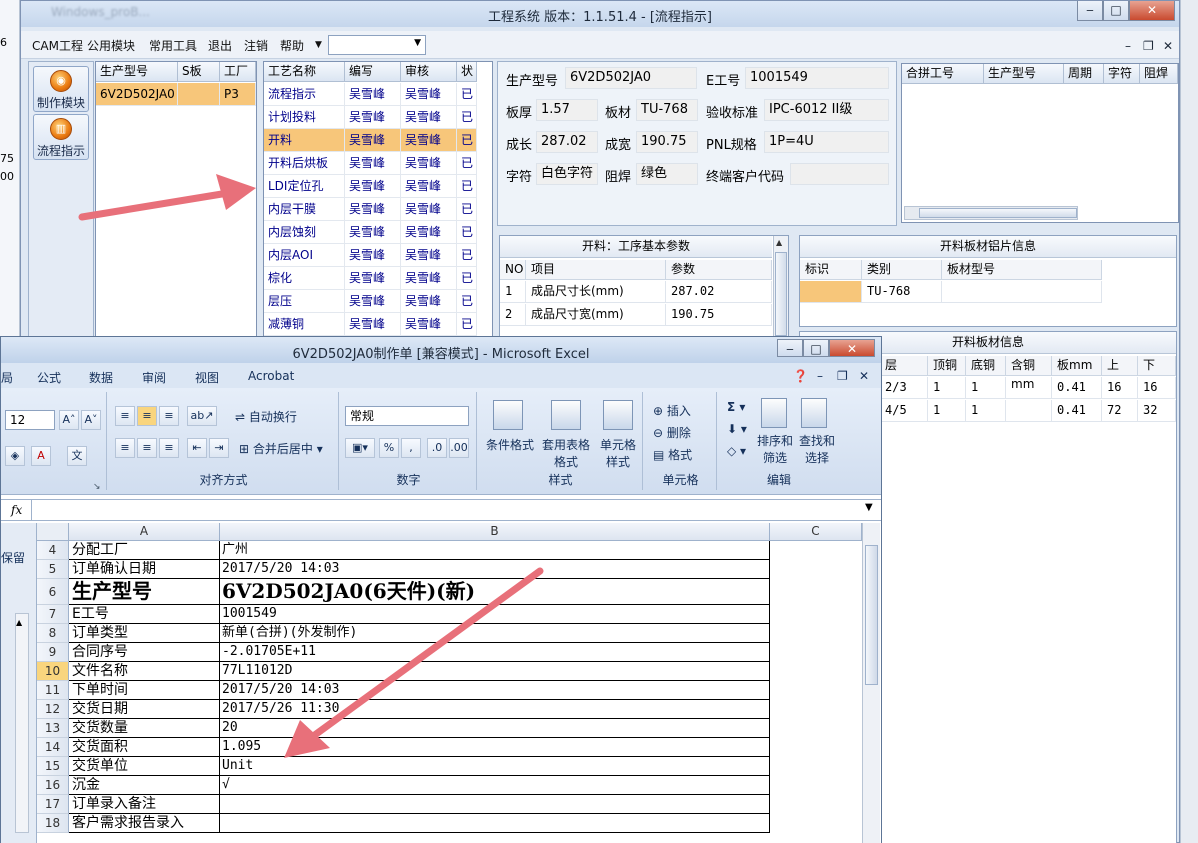 This screenshot has height=843, width=1198. Describe the element at coordinates (125, 448) in the screenshot. I see `align-left-icon: ≡` at that location.